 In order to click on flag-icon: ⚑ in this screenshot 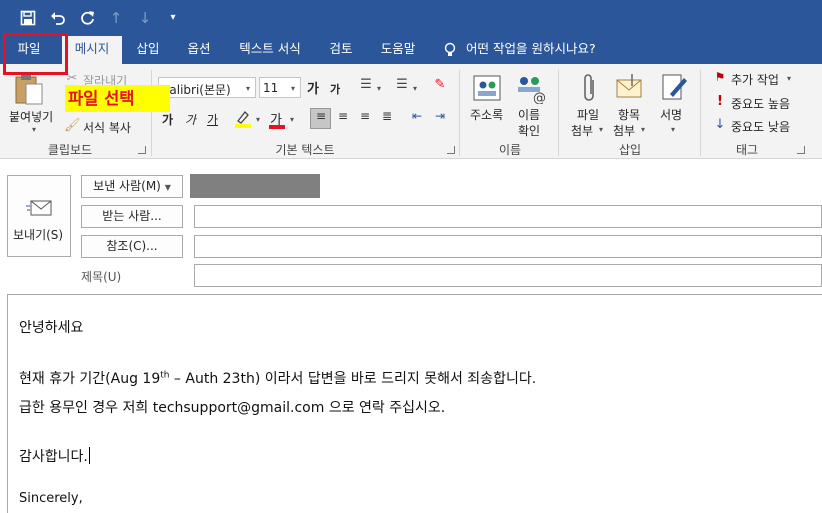, I will do `click(720, 78)`.